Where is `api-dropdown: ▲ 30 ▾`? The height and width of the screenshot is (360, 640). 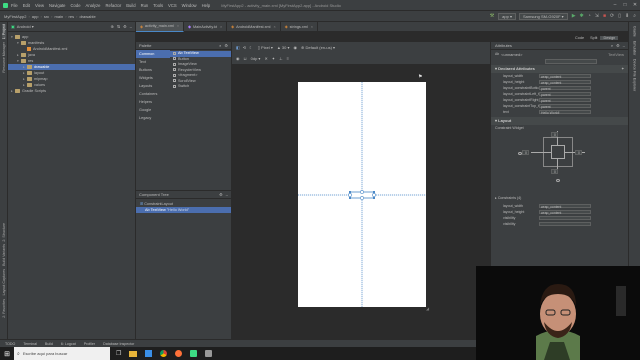 api-dropdown: ▲ 30 ▾ is located at coordinates (283, 47).